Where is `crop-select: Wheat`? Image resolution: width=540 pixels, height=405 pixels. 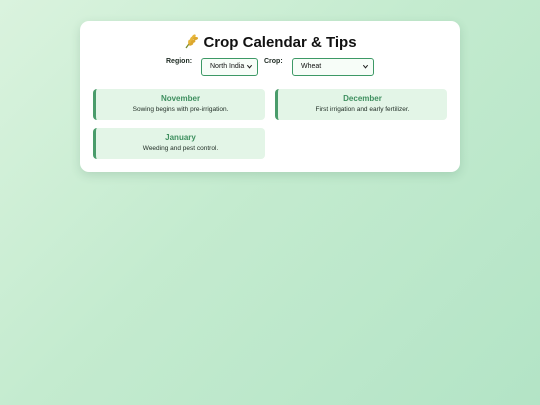
crop-select: Wheat is located at coordinates (333, 67).